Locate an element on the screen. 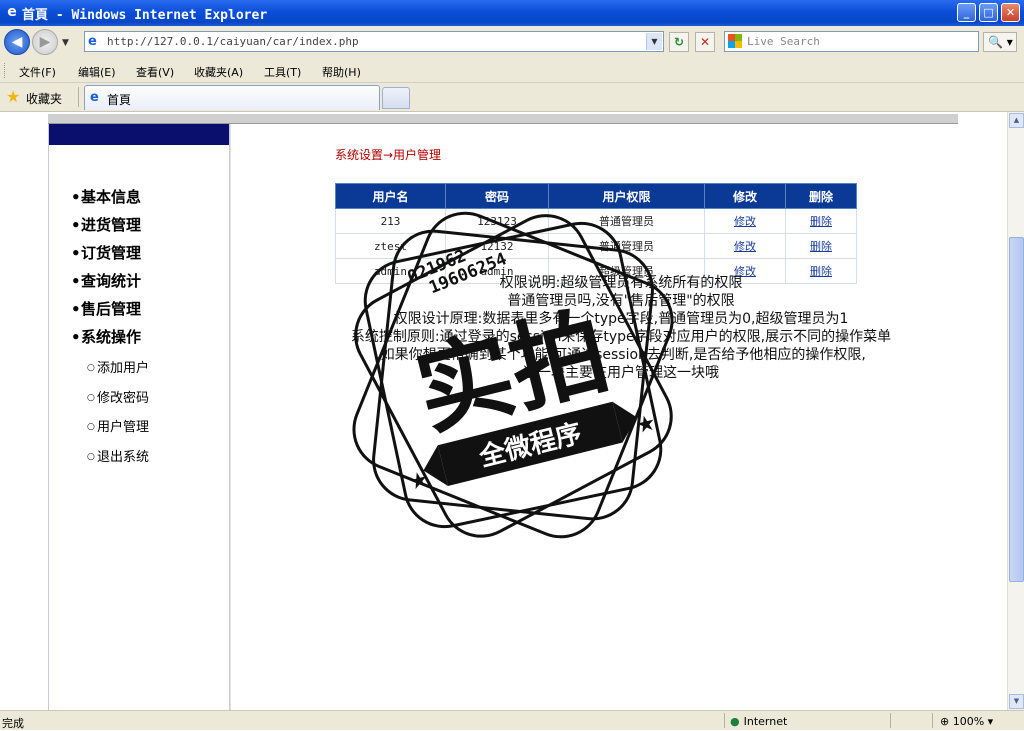 This screenshot has width=1024, height=731. url-text: http://127.0.0.1/caiyuan/car/index.php is located at coordinates (233, 41).